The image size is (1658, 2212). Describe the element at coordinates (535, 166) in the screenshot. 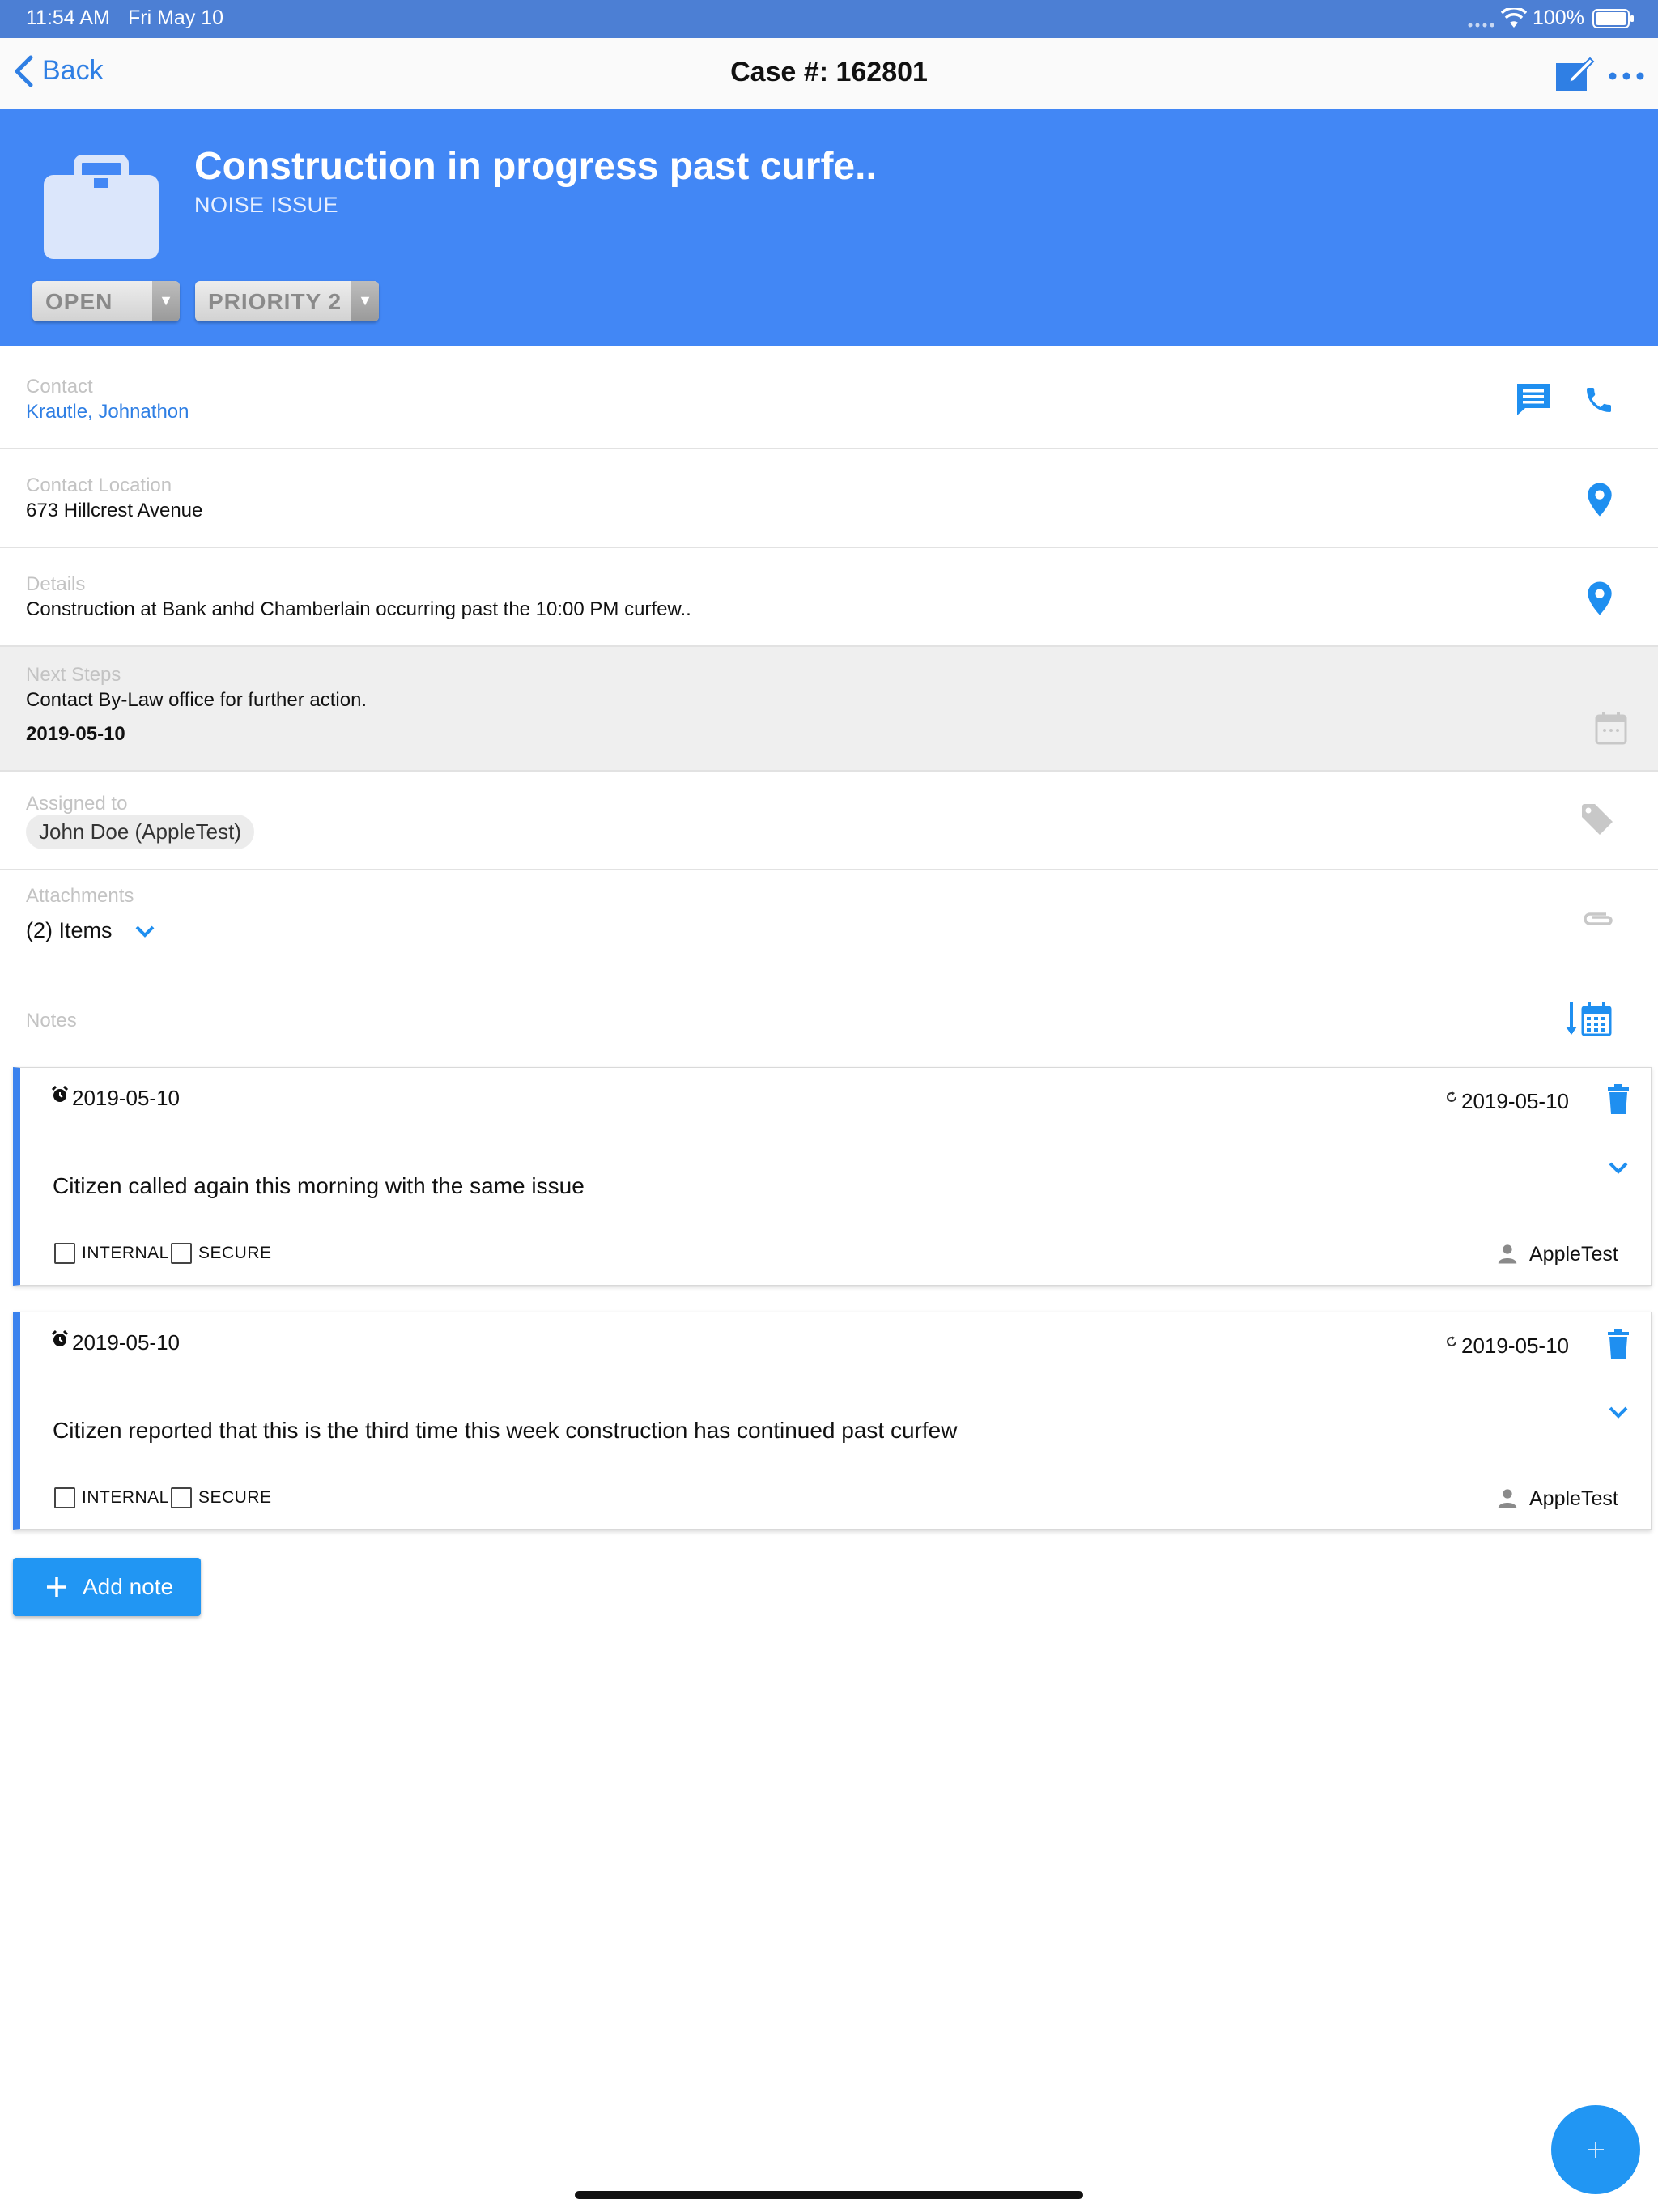

I see `case-title: Construction in progress past curfe..` at that location.